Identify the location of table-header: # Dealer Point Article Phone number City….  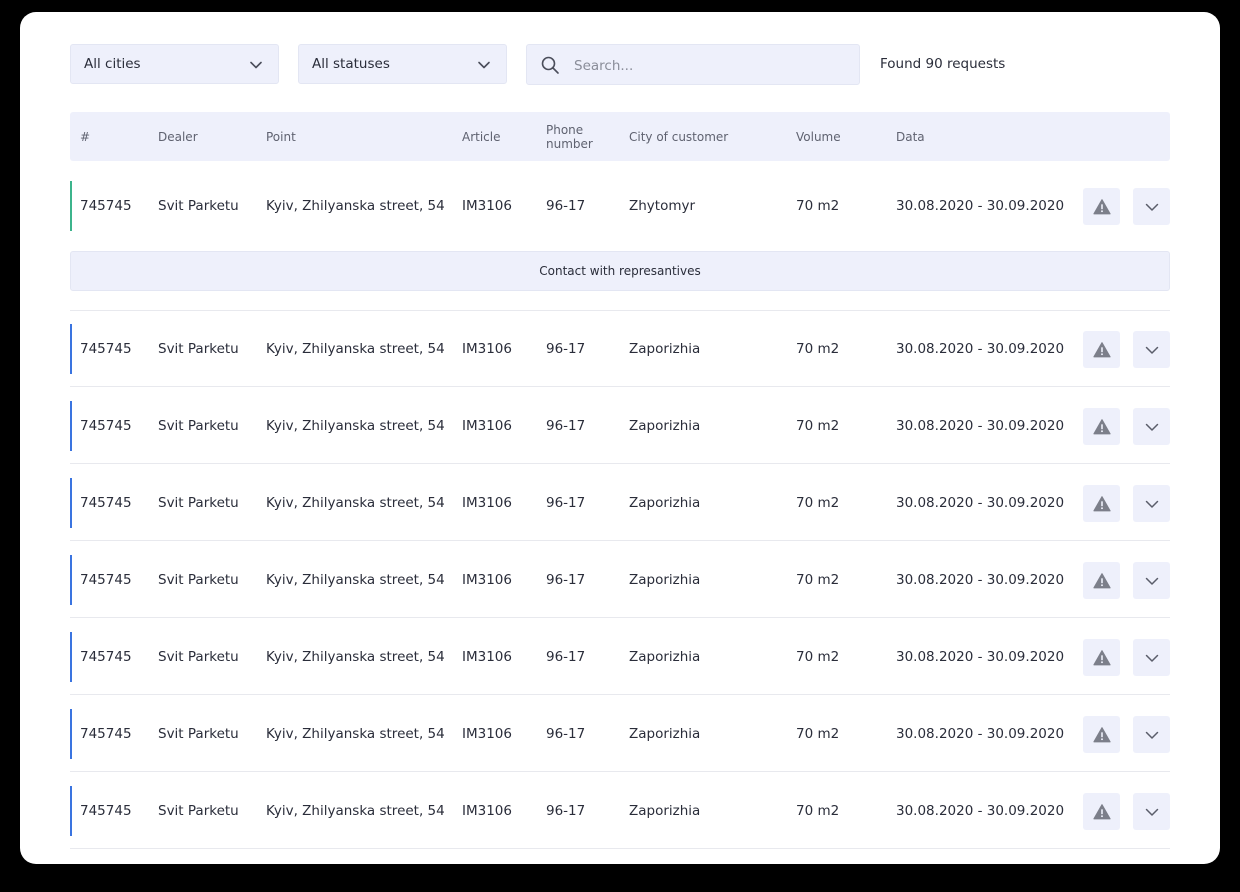
(620, 136).